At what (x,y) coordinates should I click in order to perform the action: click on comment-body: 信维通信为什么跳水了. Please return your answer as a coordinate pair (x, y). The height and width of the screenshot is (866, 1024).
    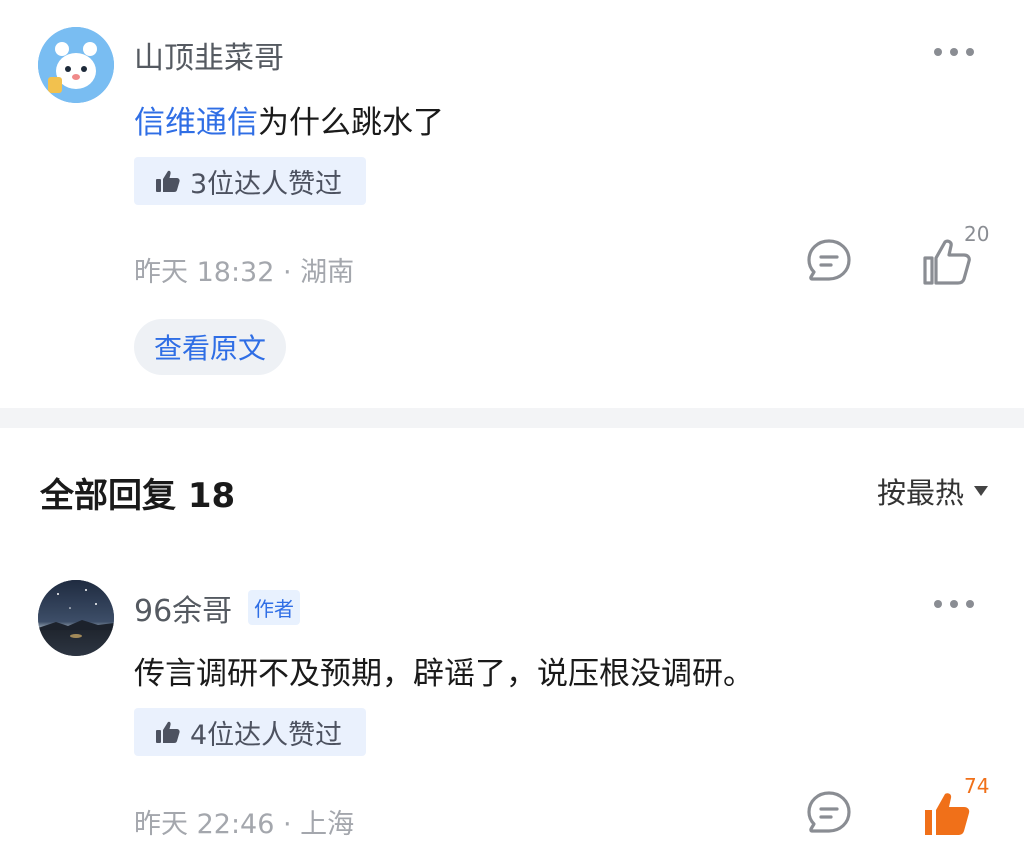
    Looking at the image, I should click on (289, 119).